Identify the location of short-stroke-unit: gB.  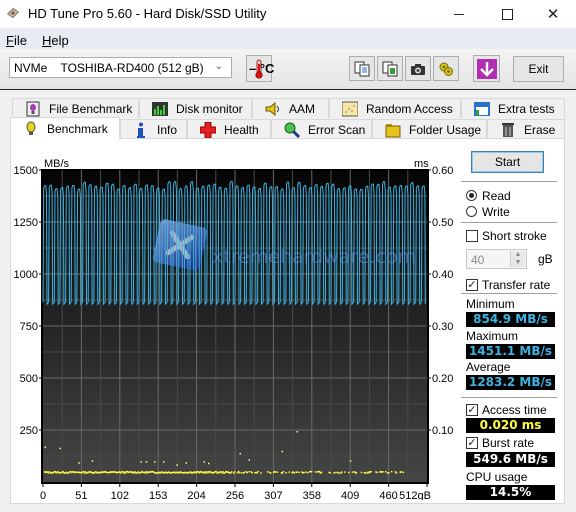
(545, 259).